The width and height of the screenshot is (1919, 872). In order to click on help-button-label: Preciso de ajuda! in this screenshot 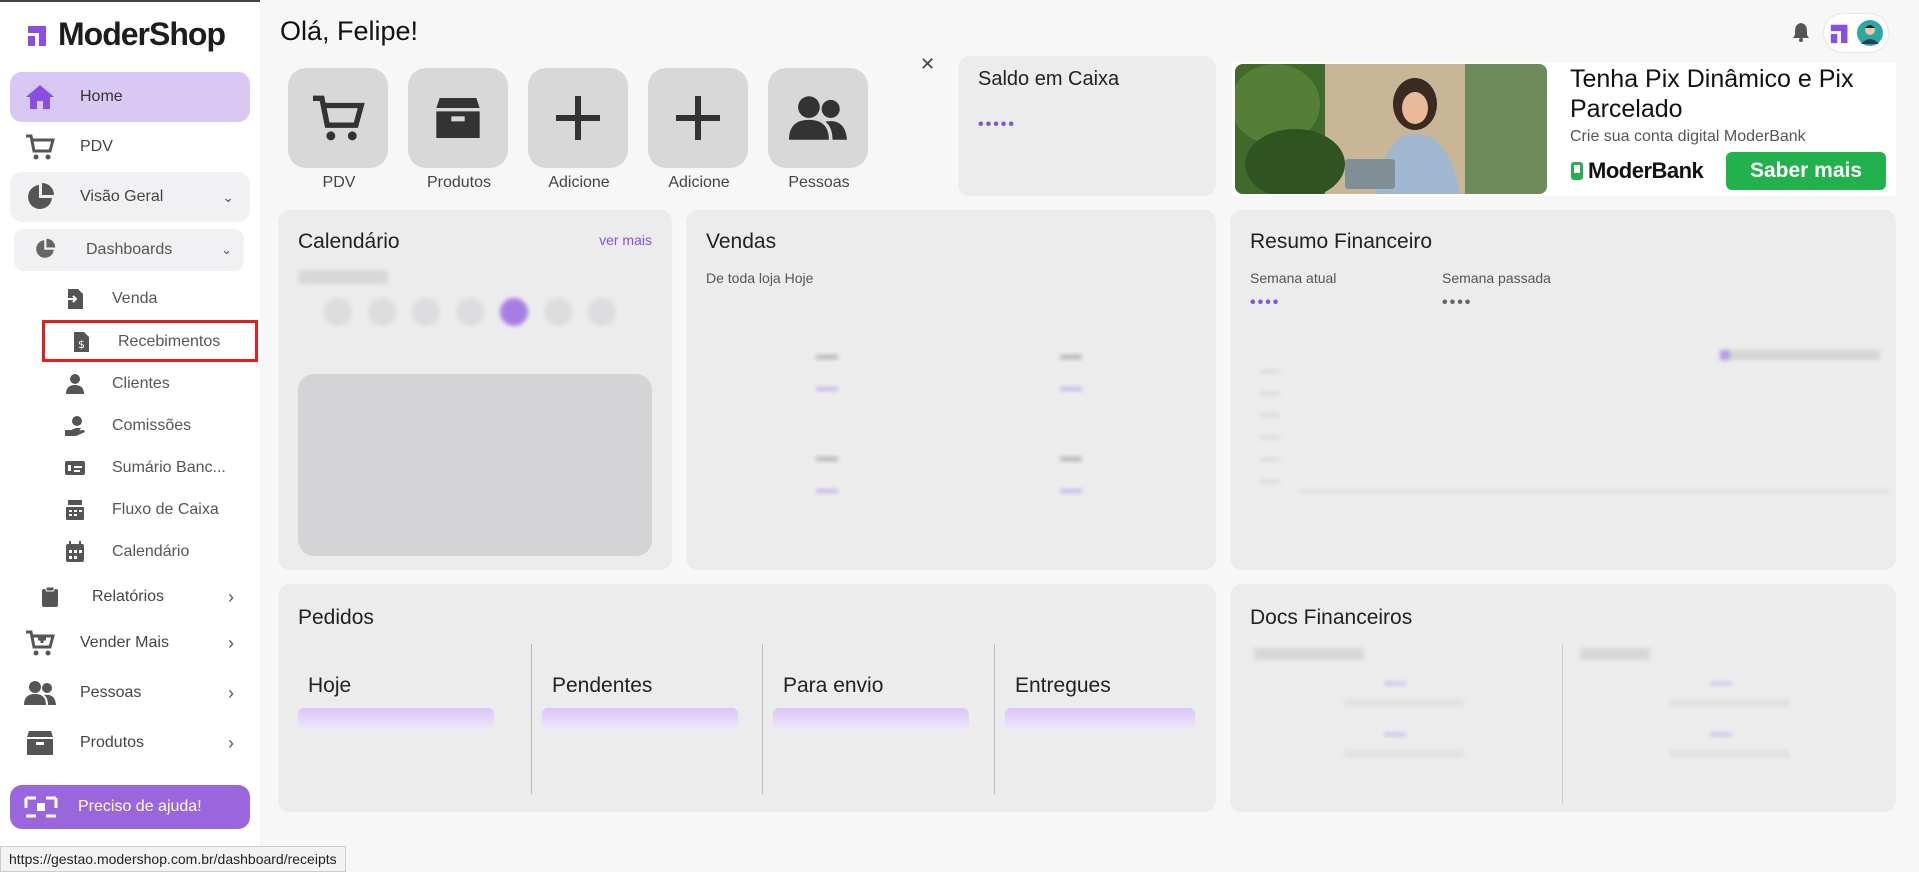, I will do `click(140, 806)`.